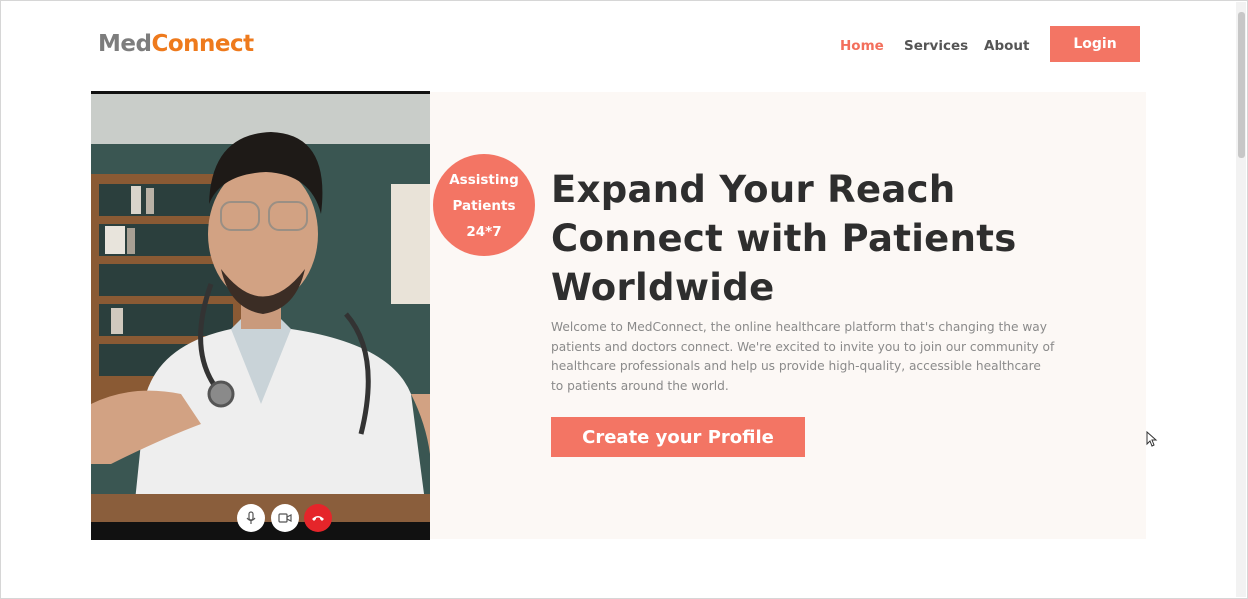  I want to click on mouse-cursor-icon, so click(1152, 439).